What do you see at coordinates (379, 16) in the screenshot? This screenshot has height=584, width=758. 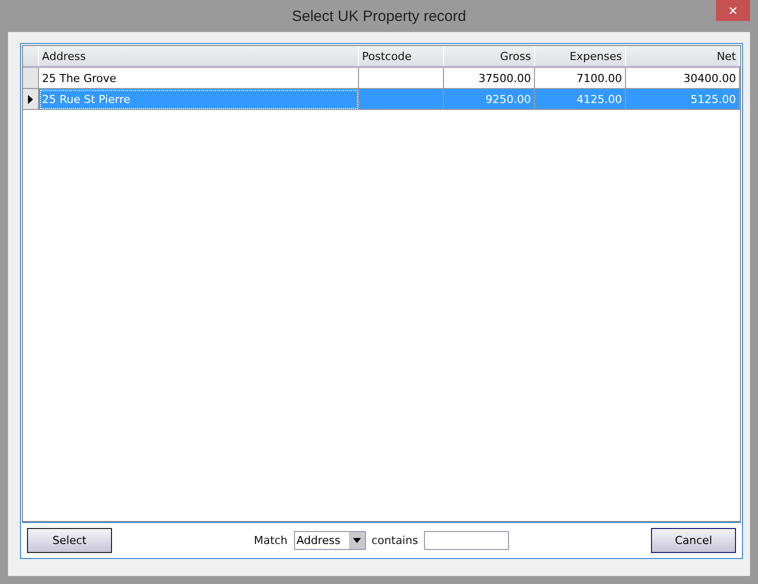 I see `window-title: Select UK Property record` at bounding box center [379, 16].